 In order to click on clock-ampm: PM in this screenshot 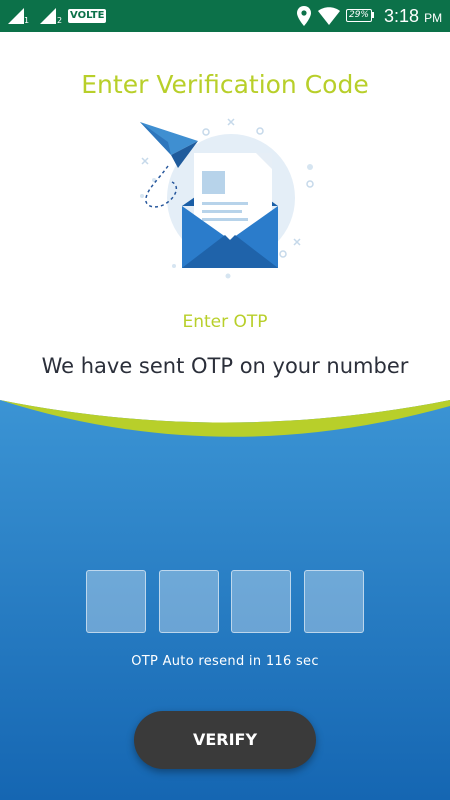, I will do `click(433, 18)`.